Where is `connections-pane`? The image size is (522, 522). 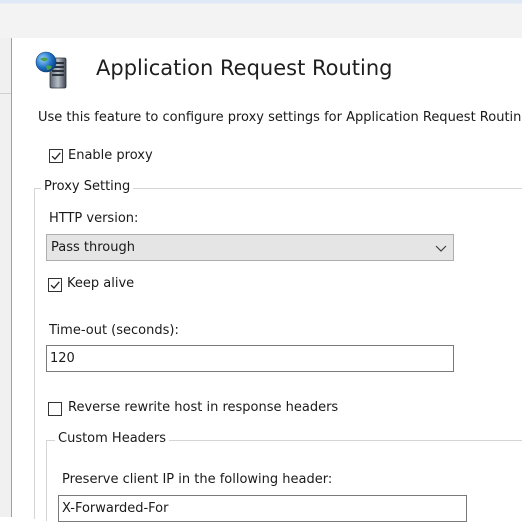
connections-pane is located at coordinates (6, 277).